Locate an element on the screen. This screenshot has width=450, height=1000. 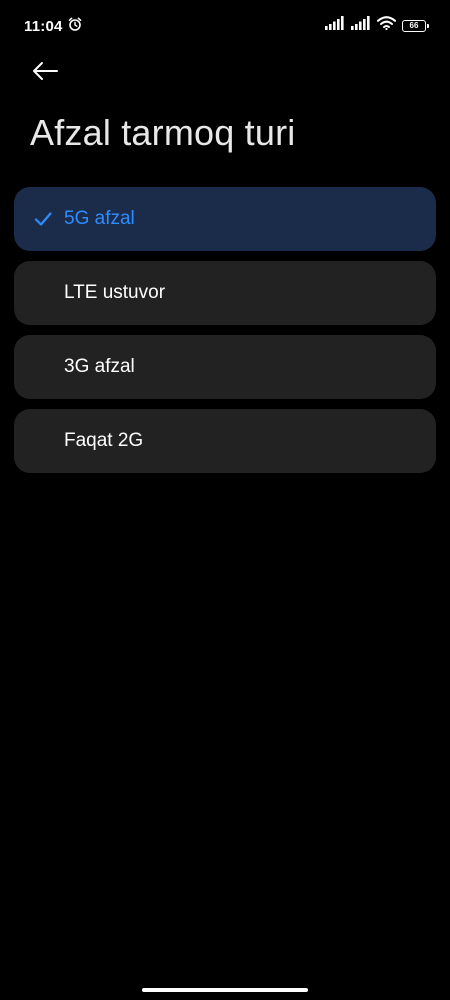
arrow-left-icon is located at coordinates (45, 73).